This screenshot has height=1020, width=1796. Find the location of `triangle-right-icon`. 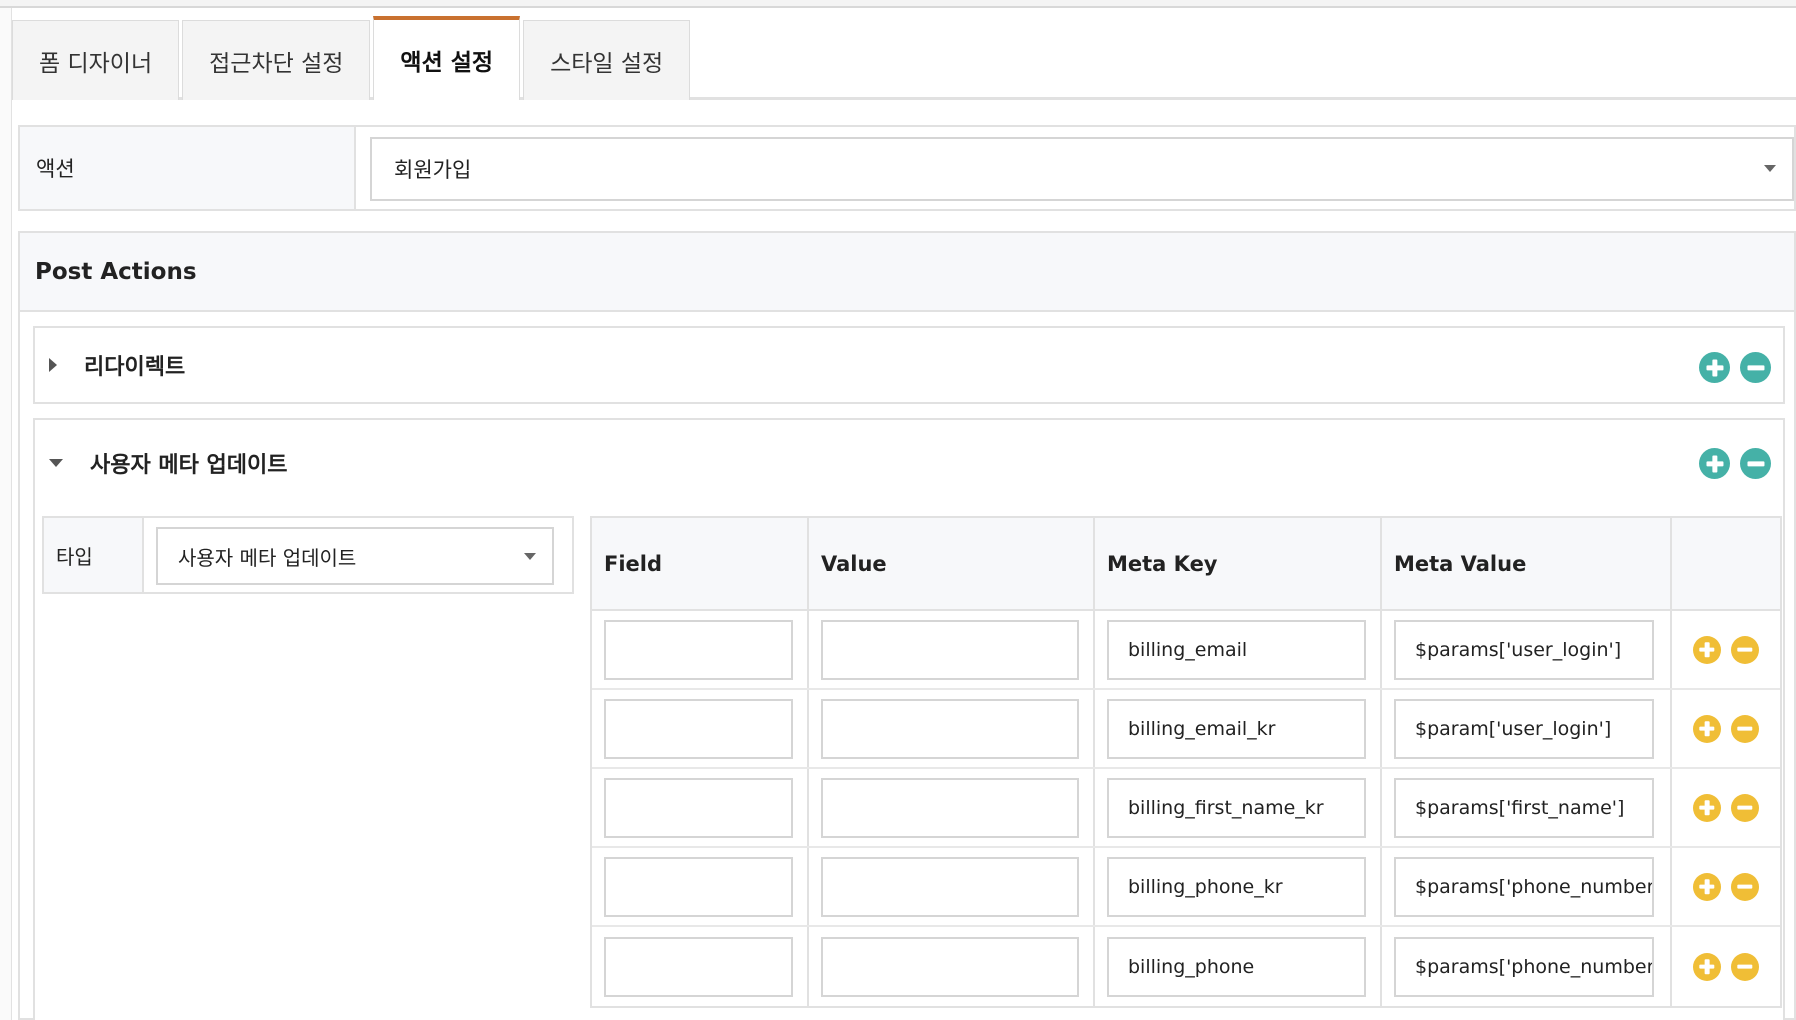

triangle-right-icon is located at coordinates (53, 365).